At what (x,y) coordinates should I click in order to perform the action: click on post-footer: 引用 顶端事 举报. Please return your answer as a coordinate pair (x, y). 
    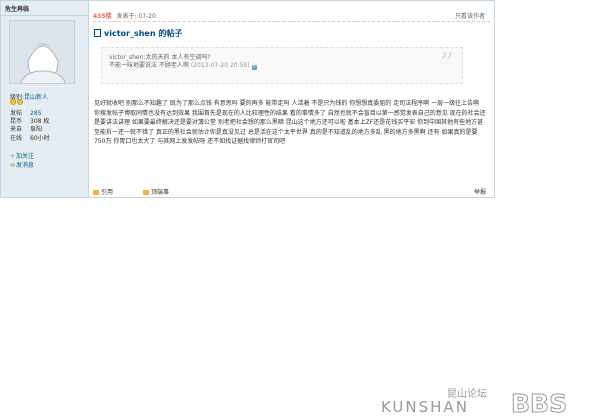
    Looking at the image, I should click on (291, 191).